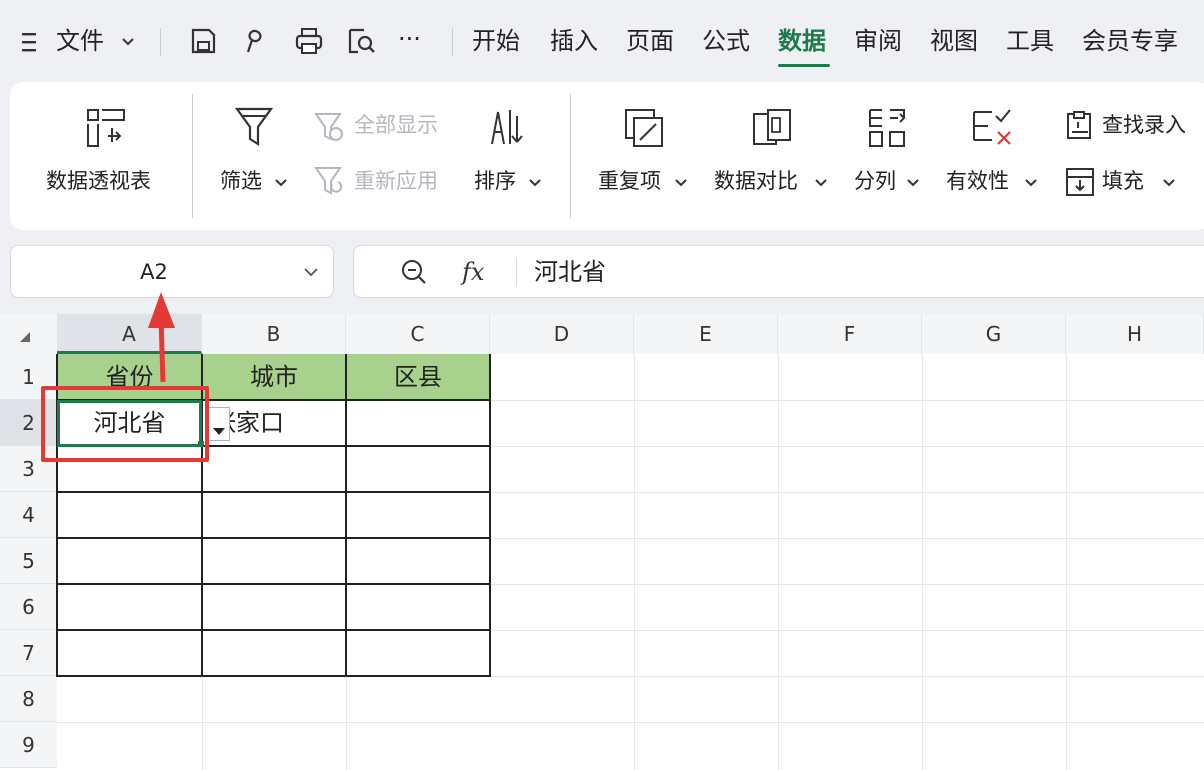  I want to click on column-header-f: F, so click(850, 334).